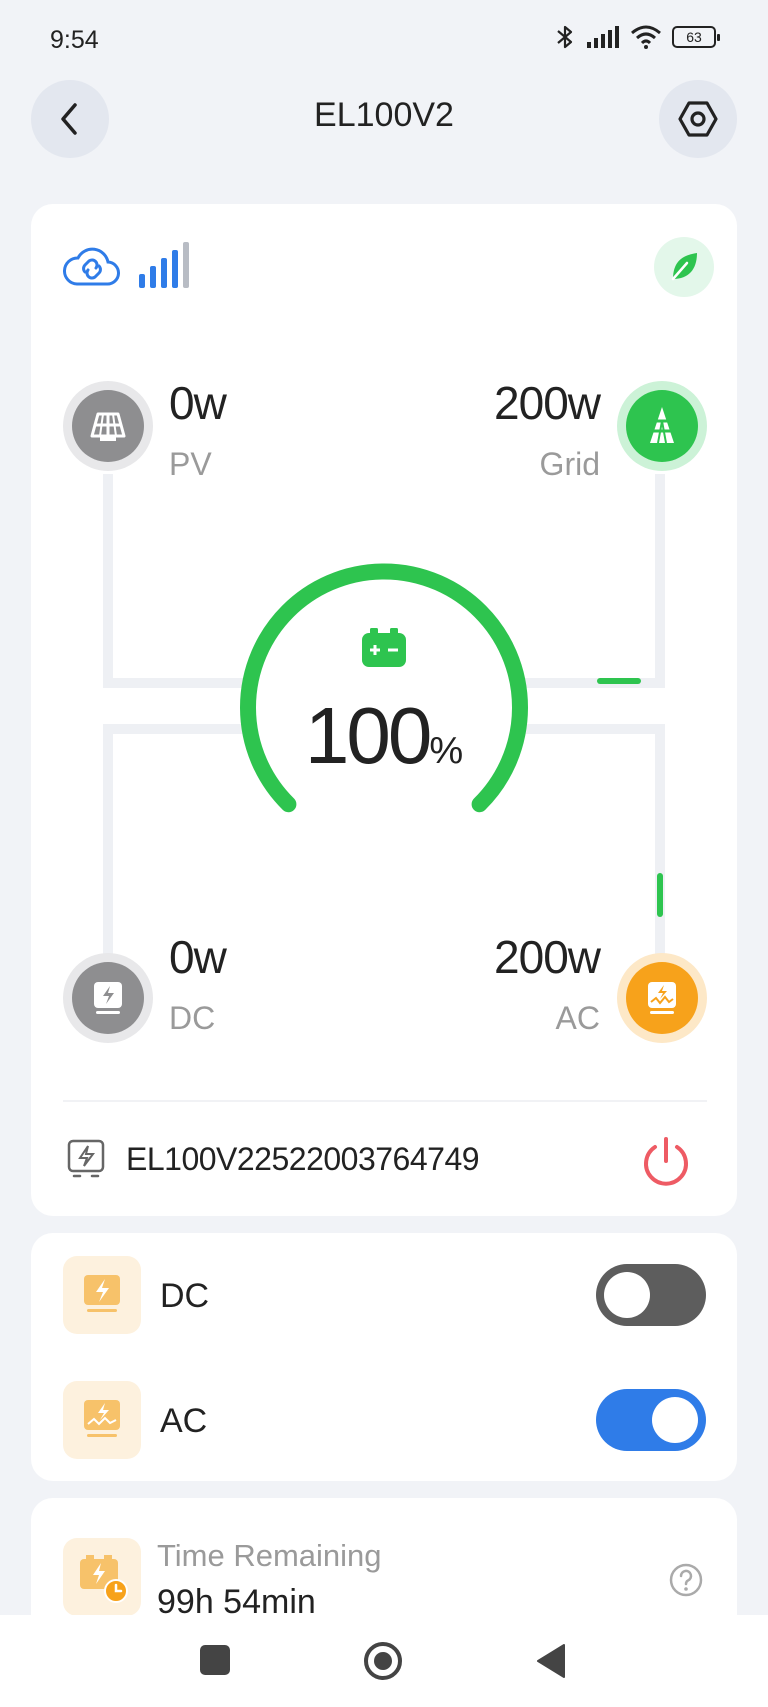  Describe the element at coordinates (595, 683) in the screenshot. I see `flow-line-grid-h` at that location.